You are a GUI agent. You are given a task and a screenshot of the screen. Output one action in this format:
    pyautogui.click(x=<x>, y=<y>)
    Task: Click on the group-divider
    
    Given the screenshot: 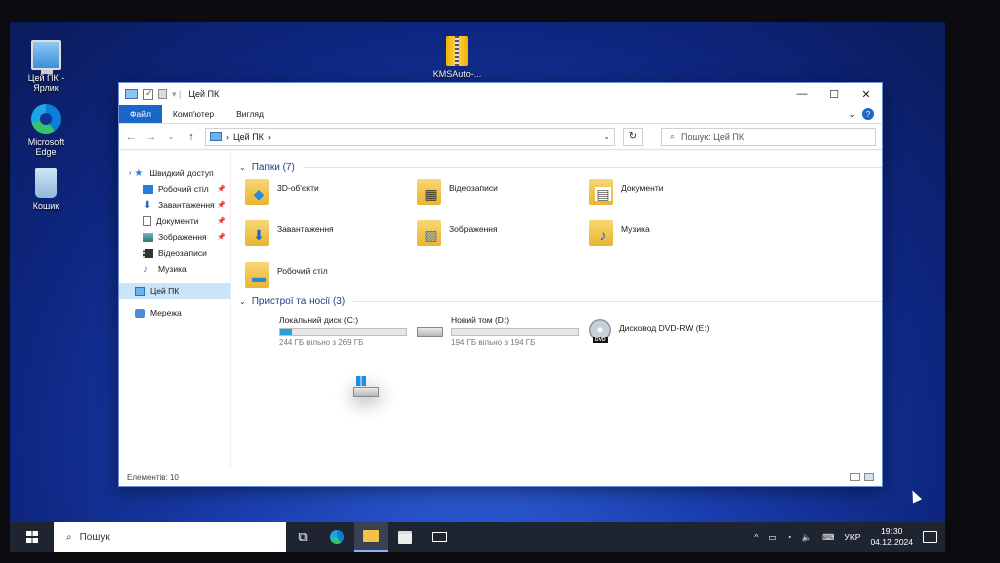 What is the action you would take?
    pyautogui.click(x=617, y=301)
    